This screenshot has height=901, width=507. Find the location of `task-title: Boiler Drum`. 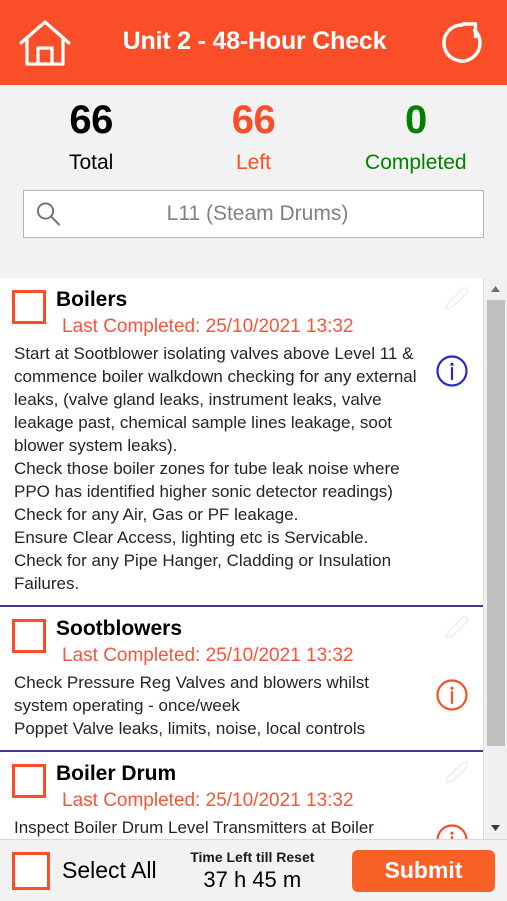

task-title: Boiler Drum is located at coordinates (116, 773).